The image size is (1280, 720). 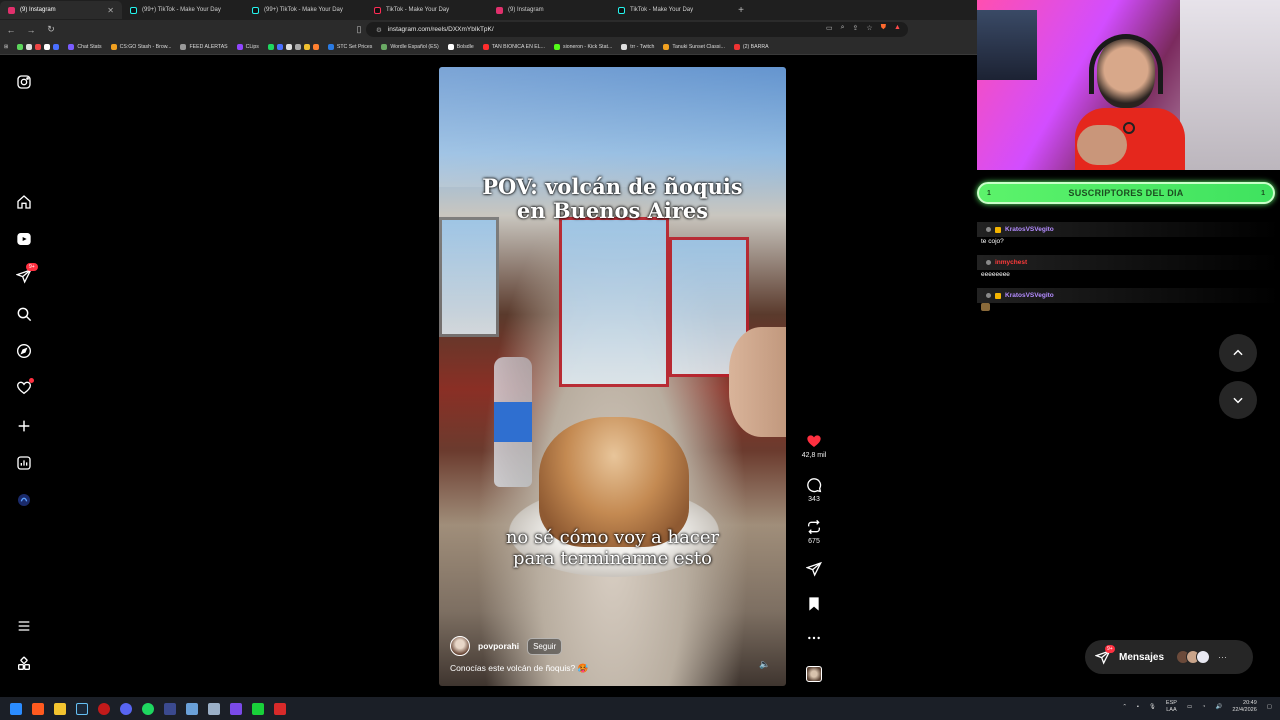 What do you see at coordinates (60, 708) in the screenshot?
I see `file-explorer-icon` at bounding box center [60, 708].